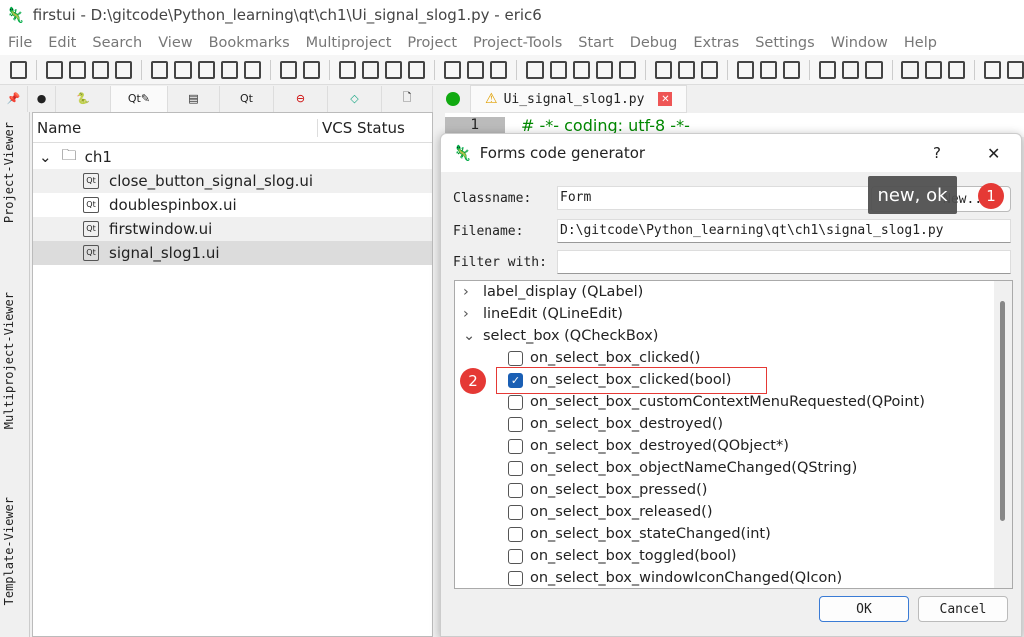 This screenshot has width=1024, height=637. What do you see at coordinates (517, 43) in the screenshot?
I see `menu-project-tools: Project-Tools` at bounding box center [517, 43].